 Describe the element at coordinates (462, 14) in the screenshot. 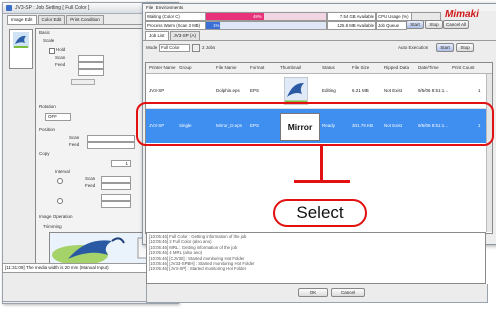

I see `mimaki-logo: Mimaki` at that location.